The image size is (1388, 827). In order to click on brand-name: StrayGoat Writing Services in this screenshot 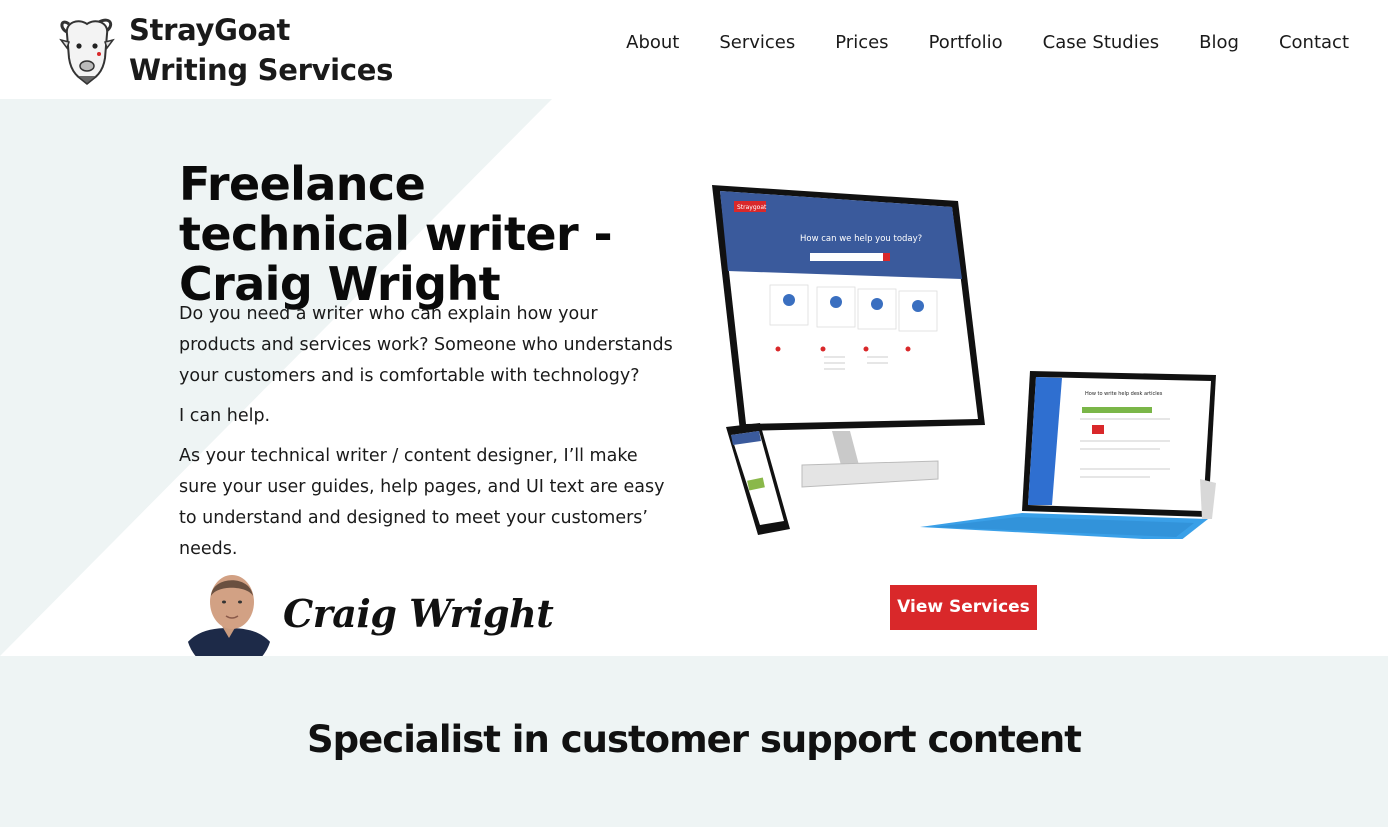, I will do `click(261, 50)`.